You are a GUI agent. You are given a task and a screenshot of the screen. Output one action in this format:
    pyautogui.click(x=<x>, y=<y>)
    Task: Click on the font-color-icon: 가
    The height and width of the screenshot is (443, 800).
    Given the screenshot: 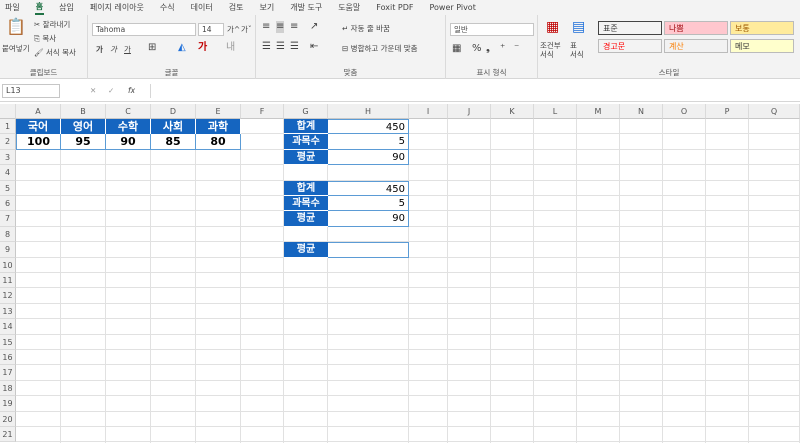 What is the action you would take?
    pyautogui.click(x=202, y=48)
    